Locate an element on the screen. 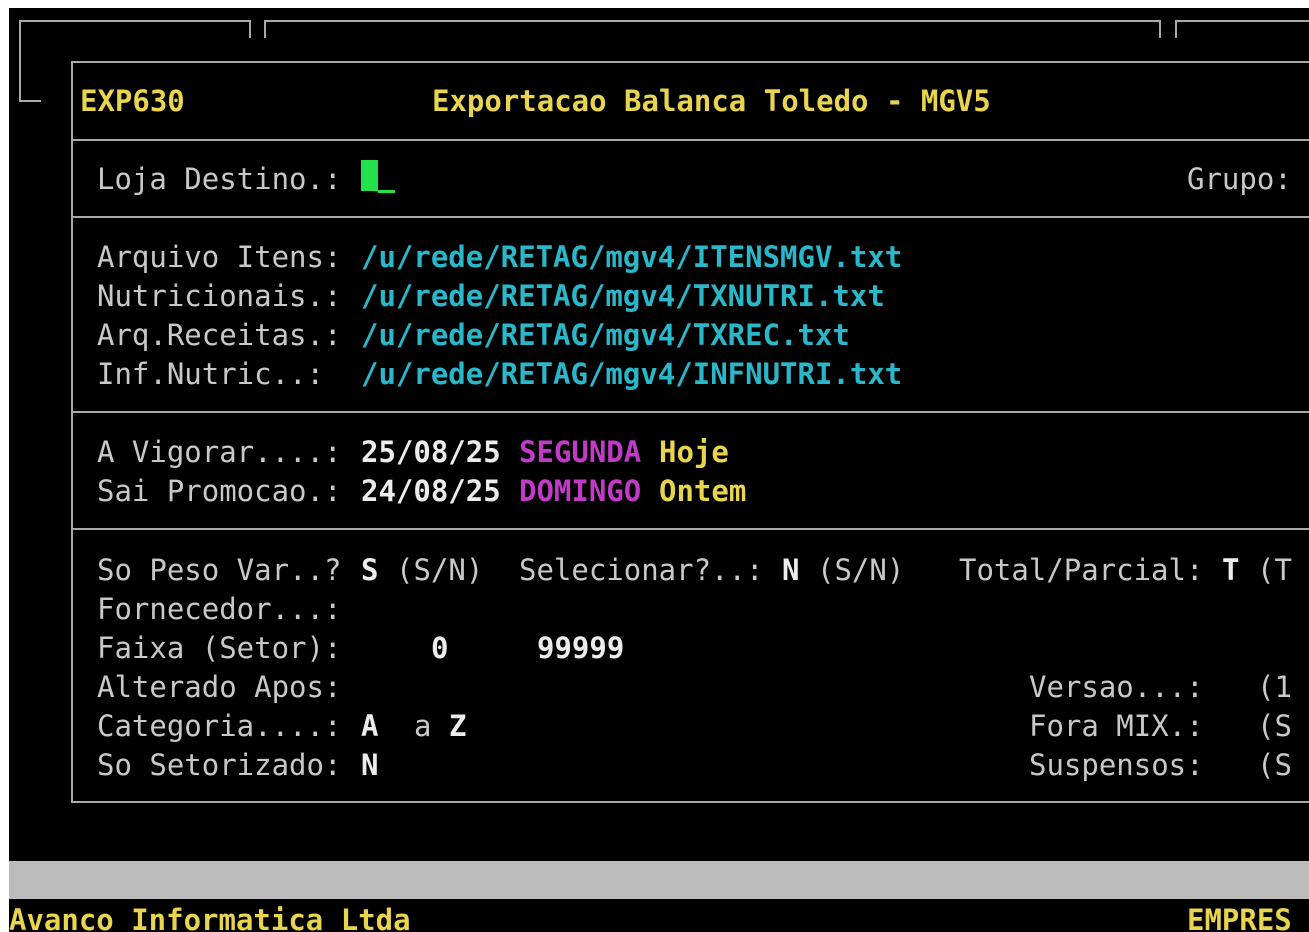  total-parcial-label: Total/Parcial: is located at coordinates (1081, 570).